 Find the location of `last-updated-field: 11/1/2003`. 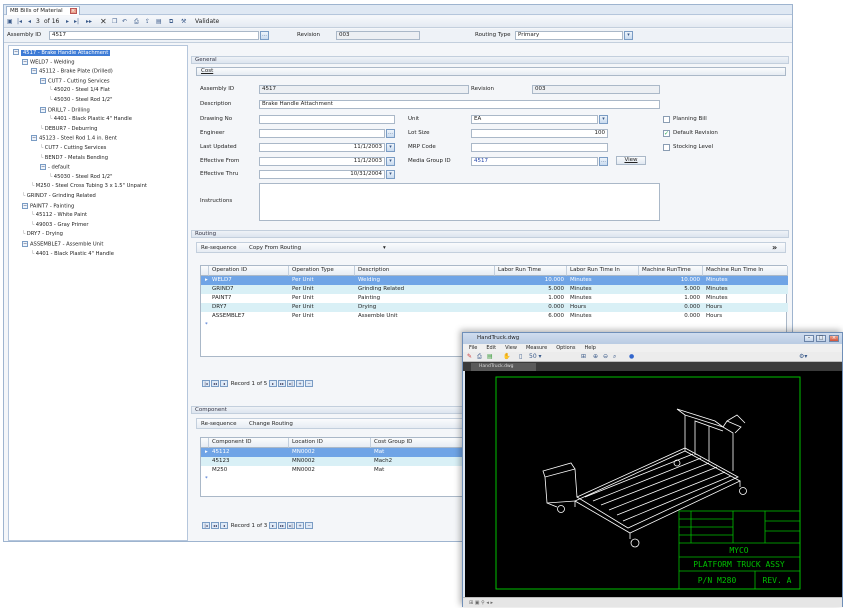

last-updated-field: 11/1/2003 is located at coordinates (322, 147).